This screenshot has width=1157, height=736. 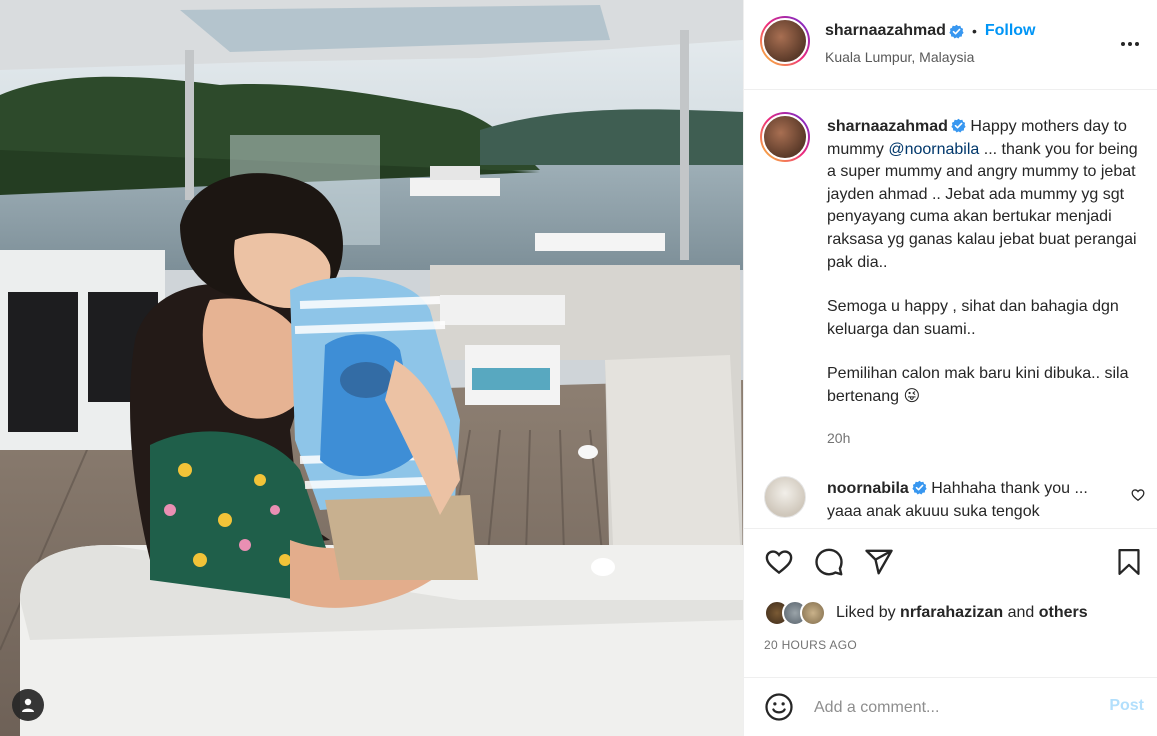 What do you see at coordinates (785, 497) in the screenshot?
I see `reply-avatar` at bounding box center [785, 497].